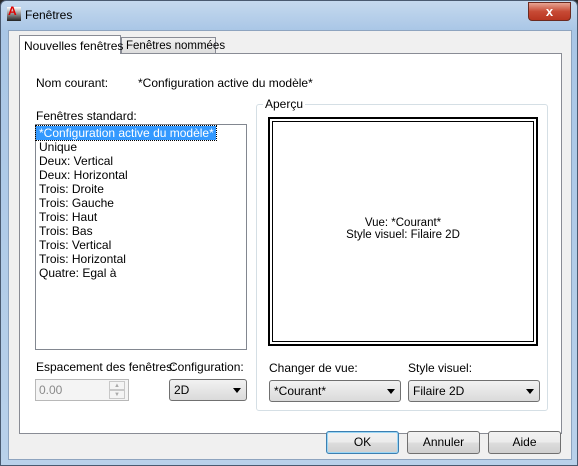 Image resolution: width=578 pixels, height=466 pixels. I want to click on list-item: Trois: Gauche, so click(141, 203).